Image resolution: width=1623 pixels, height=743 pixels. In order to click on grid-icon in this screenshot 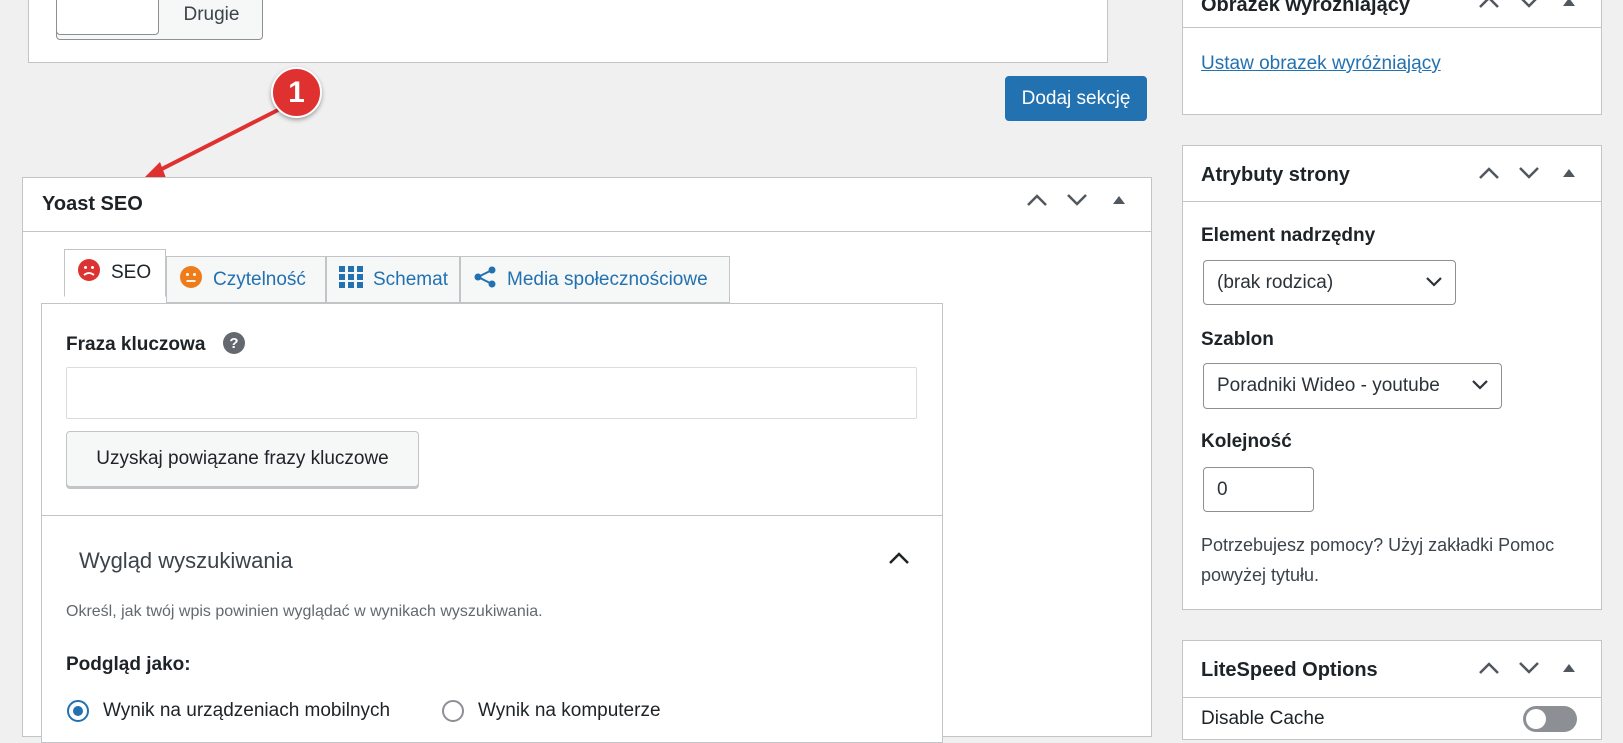, I will do `click(351, 279)`.